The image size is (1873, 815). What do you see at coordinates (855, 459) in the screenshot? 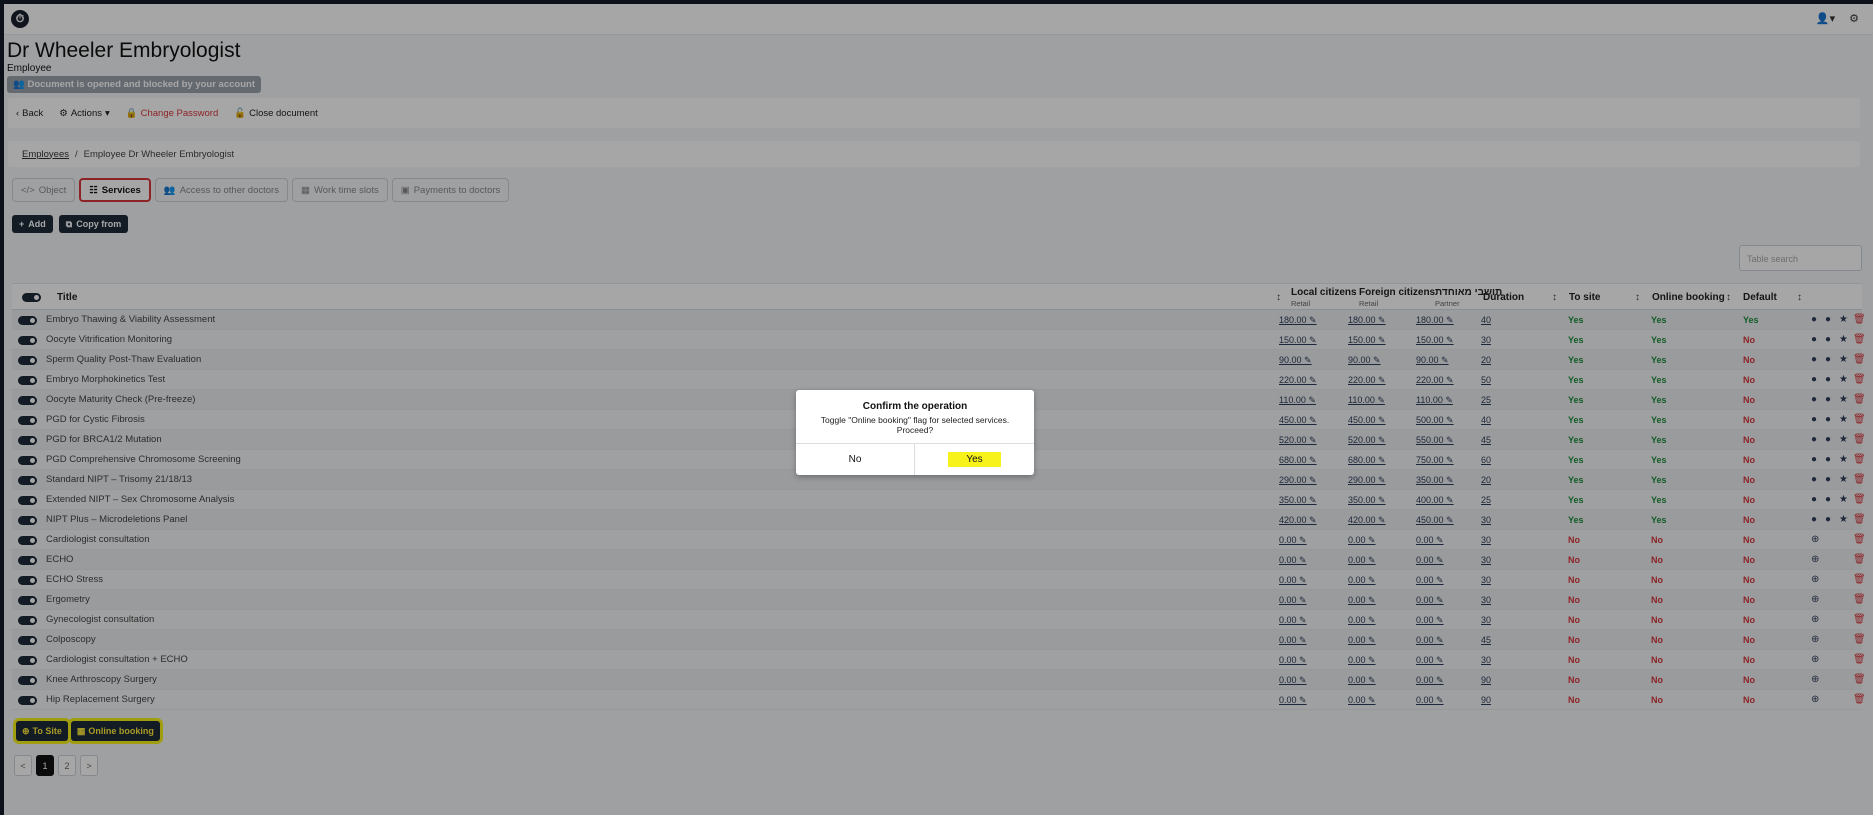
I see `dialog-no-button: No` at bounding box center [855, 459].